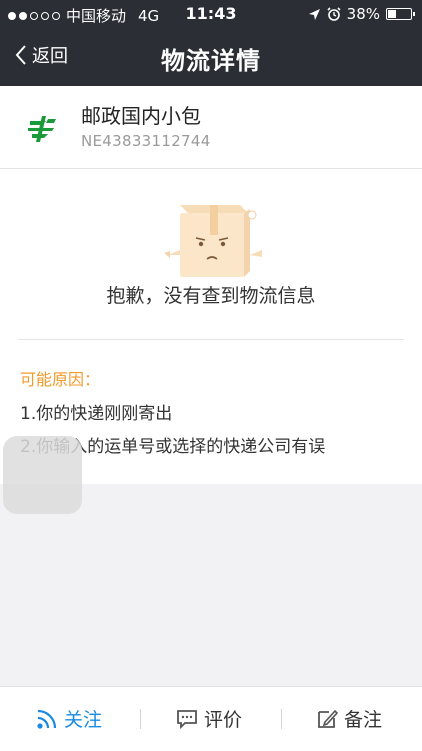 The width and height of the screenshot is (422, 751). What do you see at coordinates (314, 14) in the screenshot?
I see `location-icon` at bounding box center [314, 14].